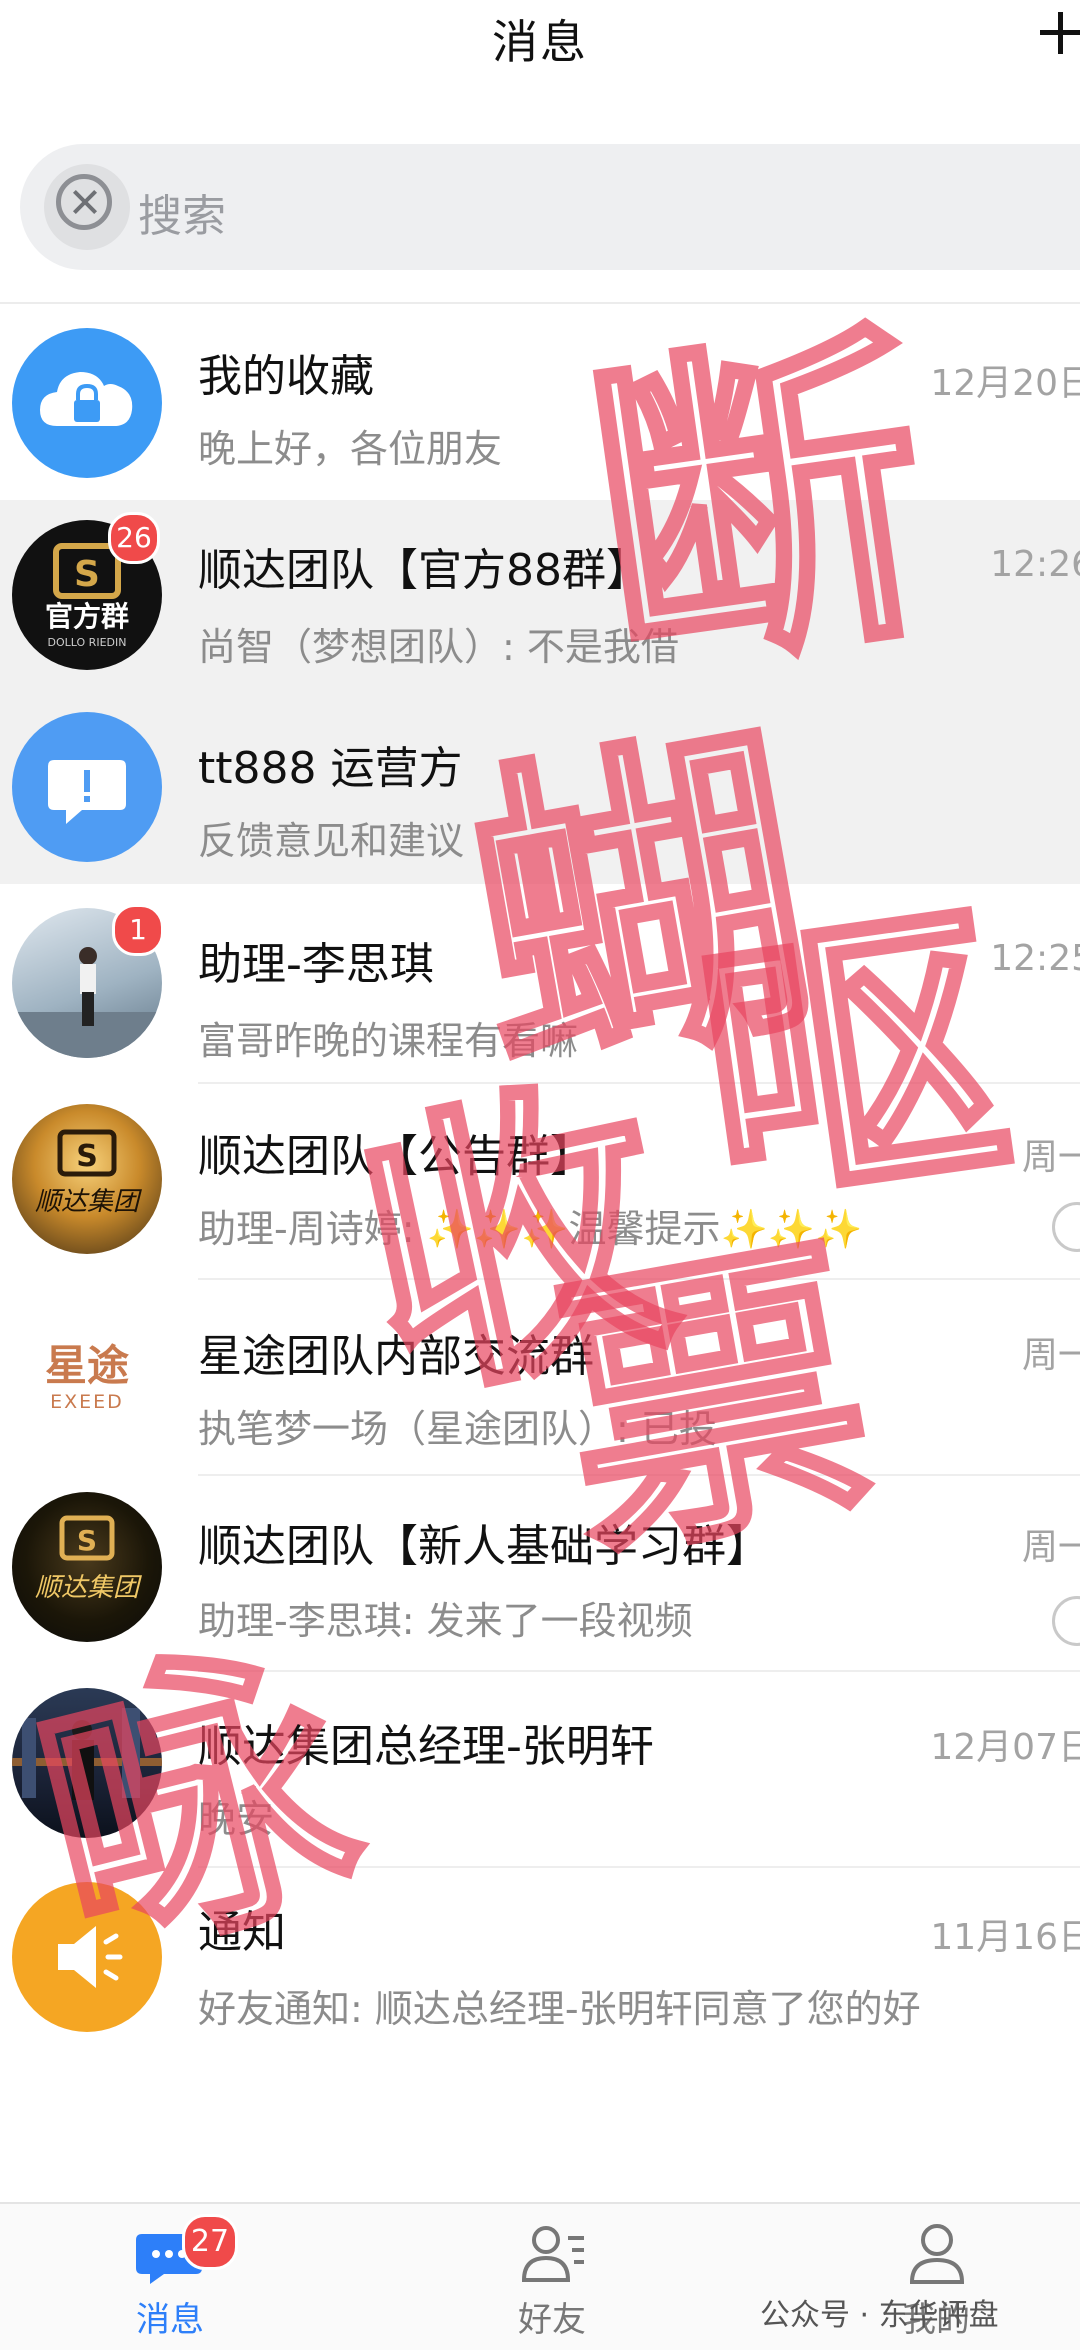 This screenshot has width=1080, height=2350. I want to click on unread-badge: 27, so click(210, 2242).